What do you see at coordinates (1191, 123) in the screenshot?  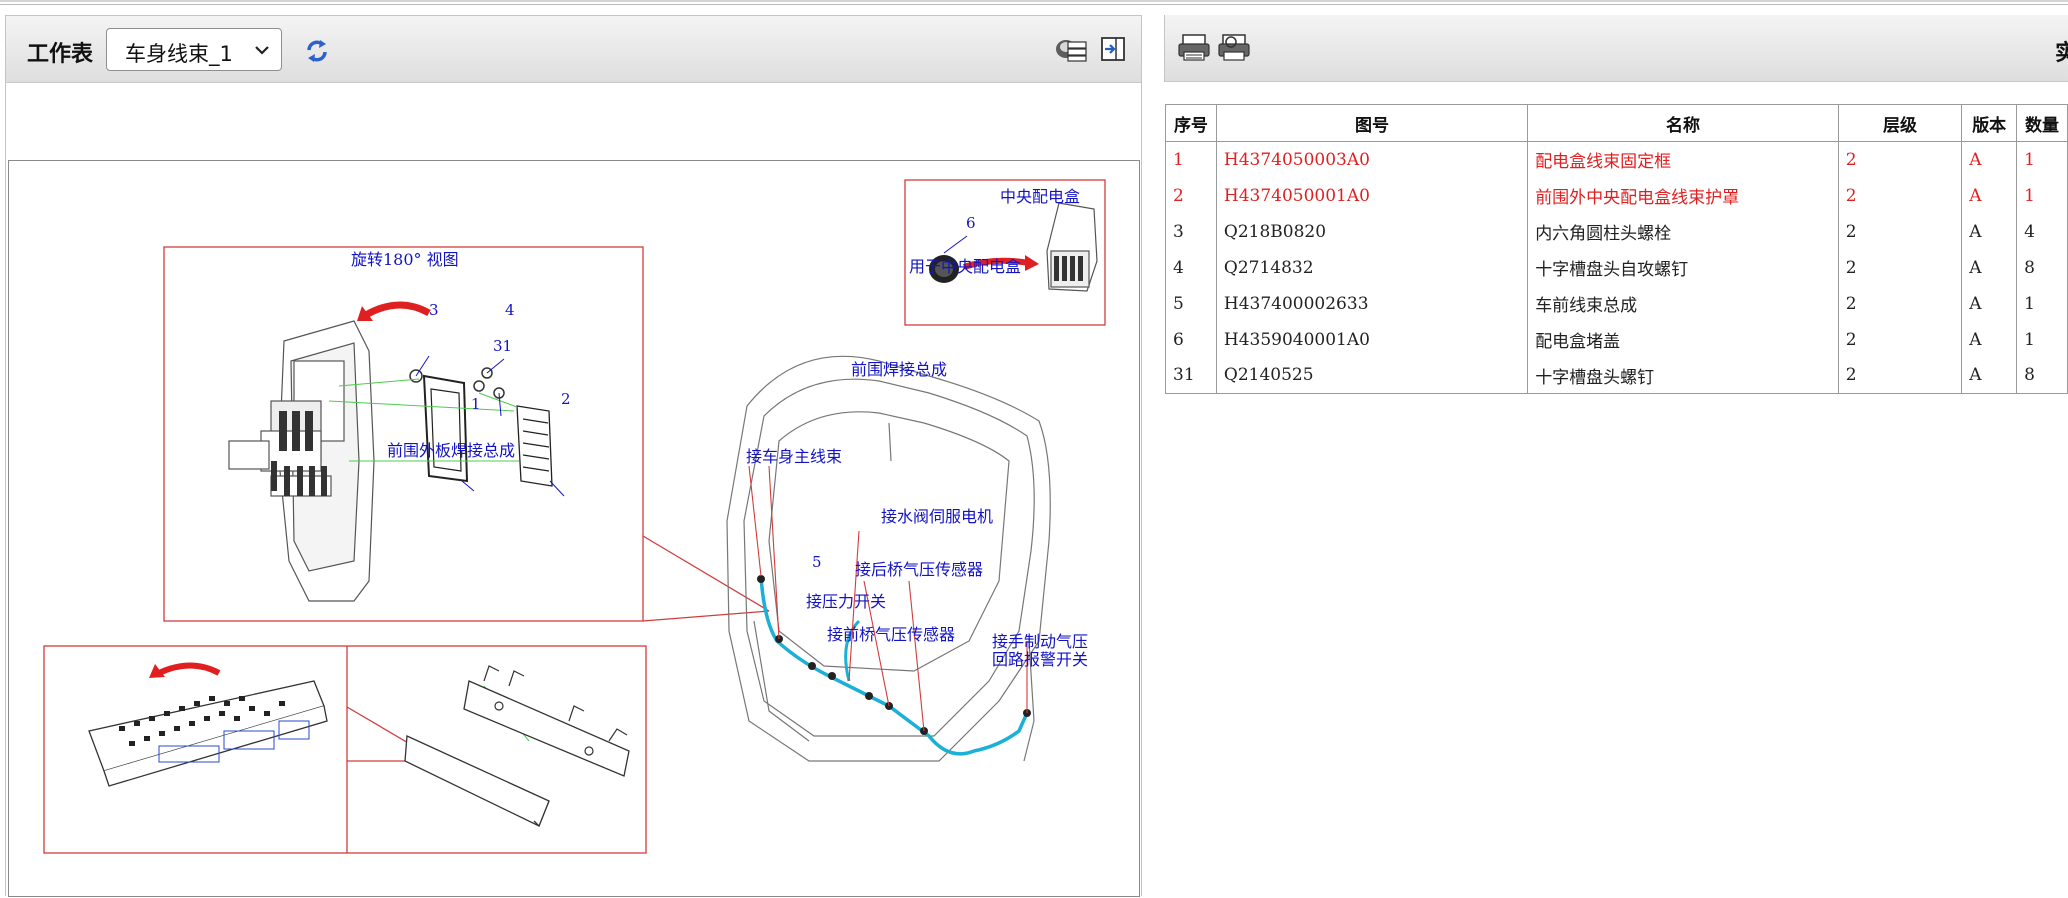 I see `col-seq: 序号` at bounding box center [1191, 123].